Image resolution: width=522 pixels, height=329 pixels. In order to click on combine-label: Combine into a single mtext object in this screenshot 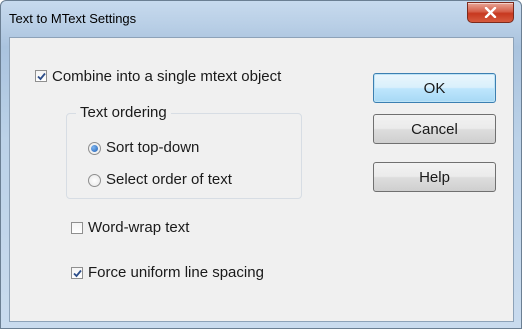, I will do `click(167, 76)`.